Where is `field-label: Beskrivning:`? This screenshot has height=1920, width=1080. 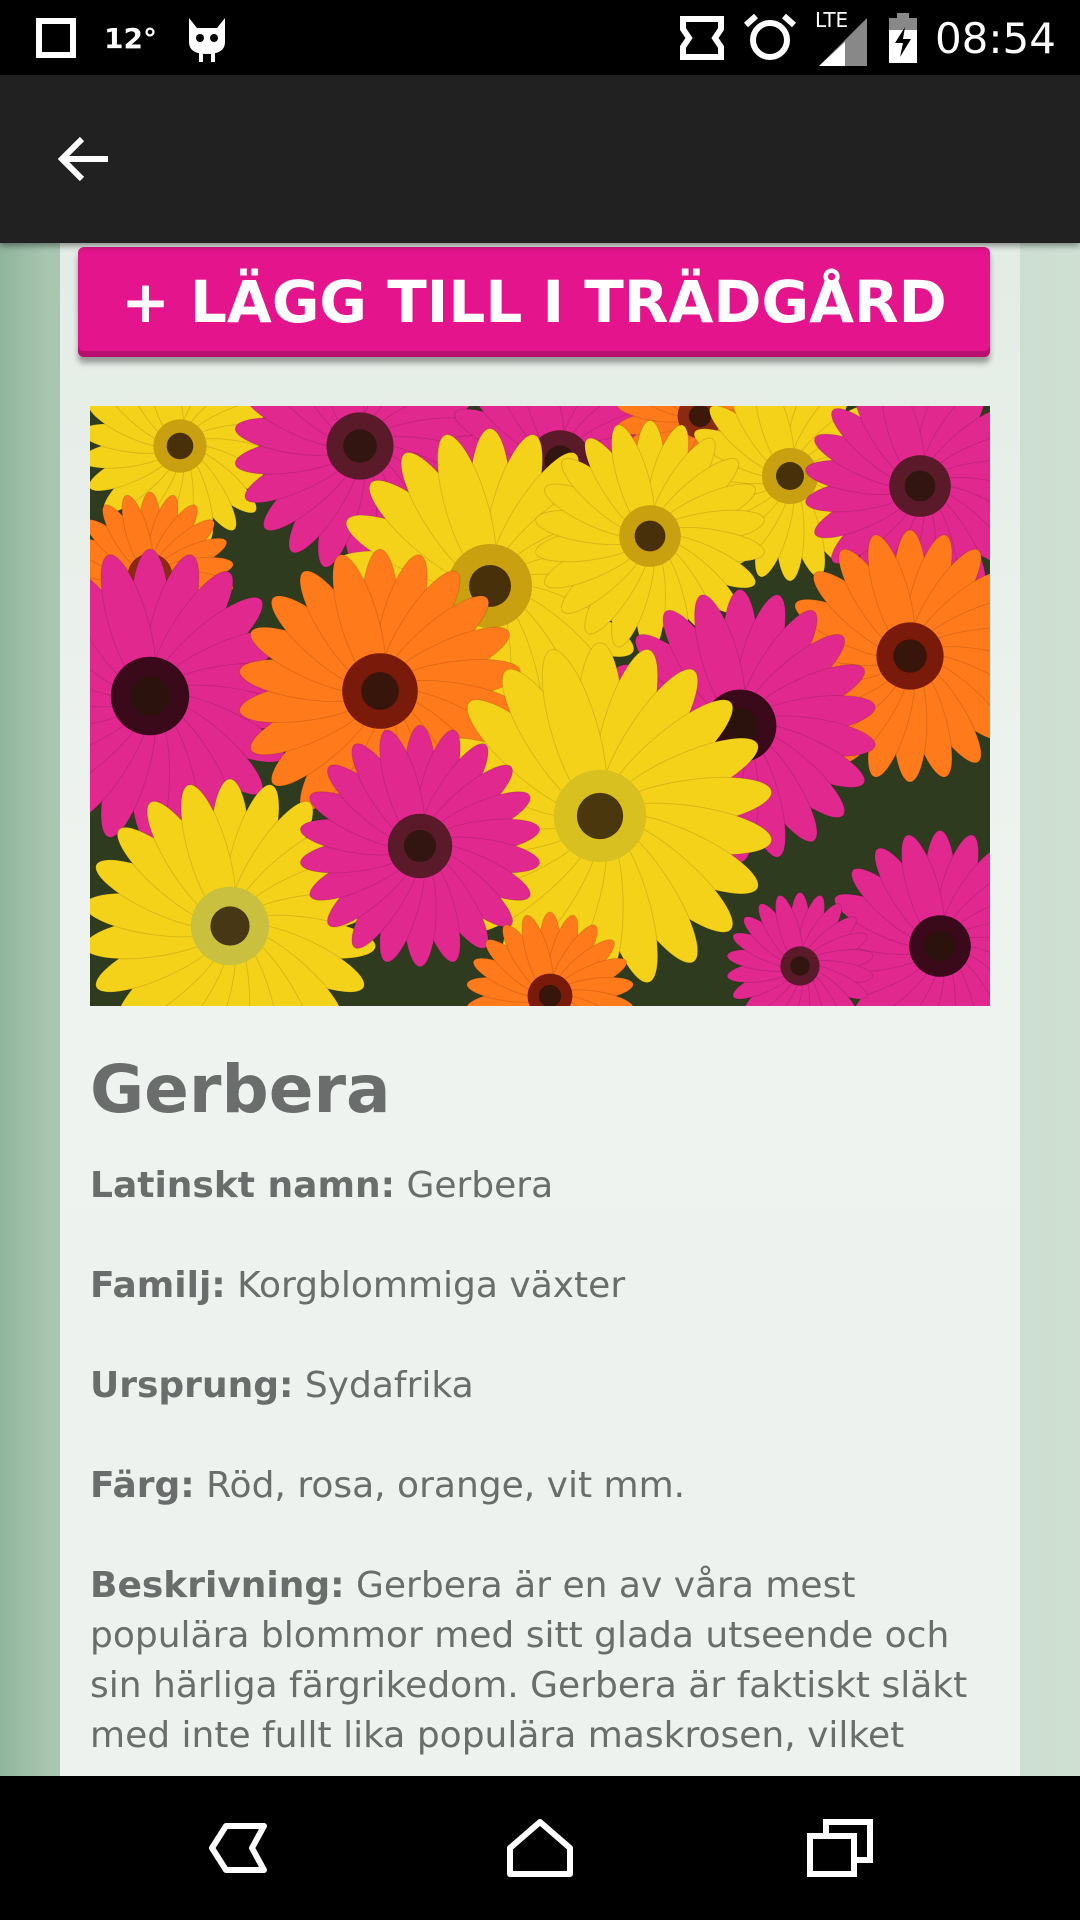 field-label: Beskrivning: is located at coordinates (217, 1585).